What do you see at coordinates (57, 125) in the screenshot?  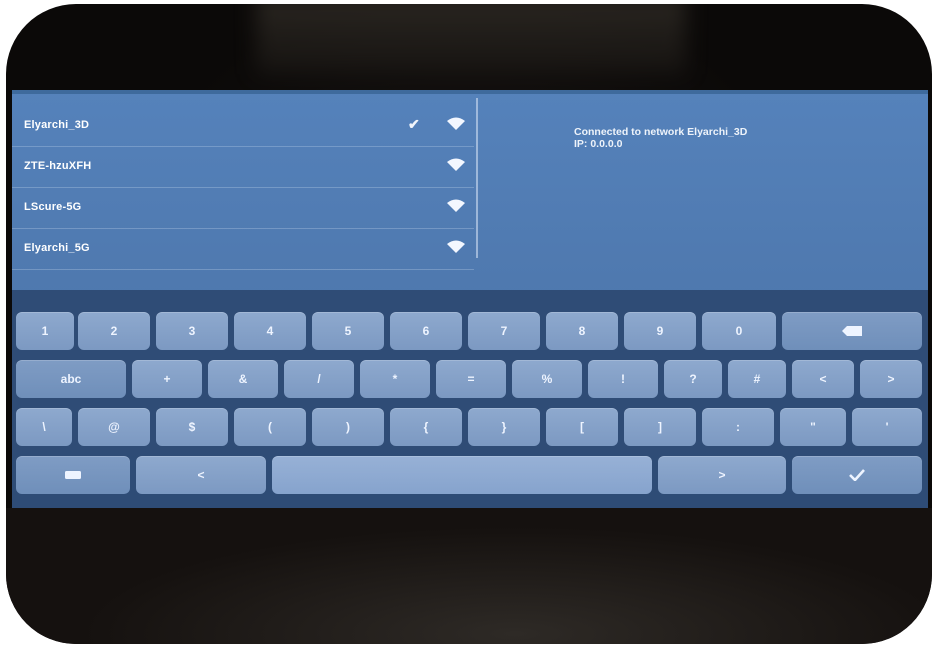 I see `wifi-network-name: Elyarchi_3D` at bounding box center [57, 125].